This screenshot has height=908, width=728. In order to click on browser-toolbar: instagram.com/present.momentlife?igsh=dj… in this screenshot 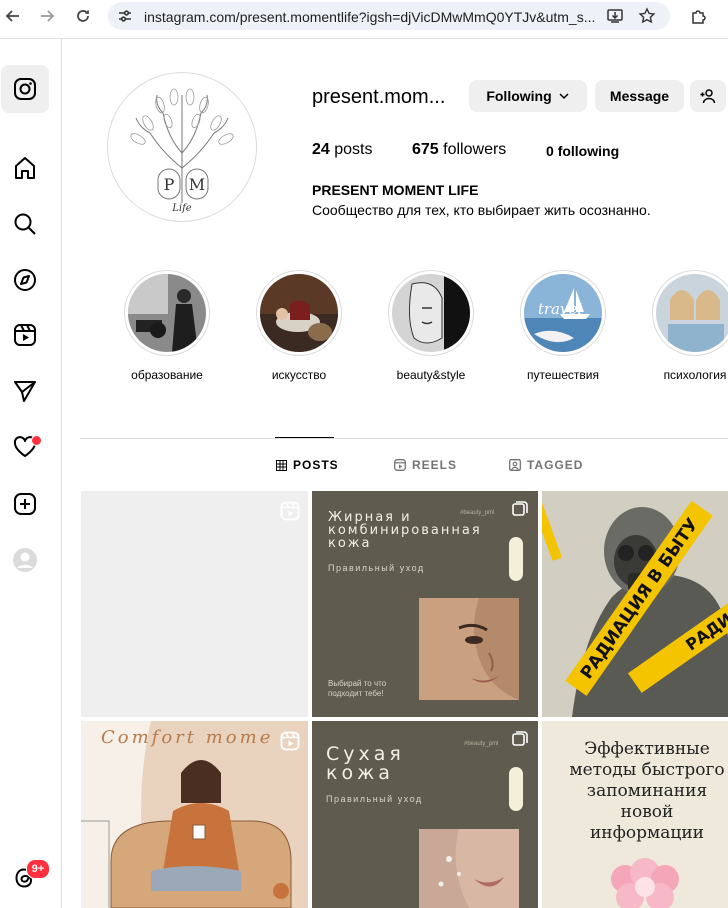, I will do `click(364, 16)`.